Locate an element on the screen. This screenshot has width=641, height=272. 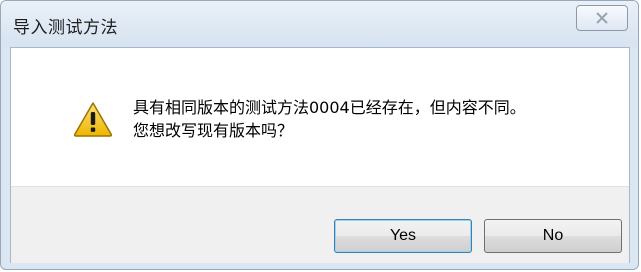
message-line-2: 您想改写现有版本吗？ is located at coordinates (213, 130).